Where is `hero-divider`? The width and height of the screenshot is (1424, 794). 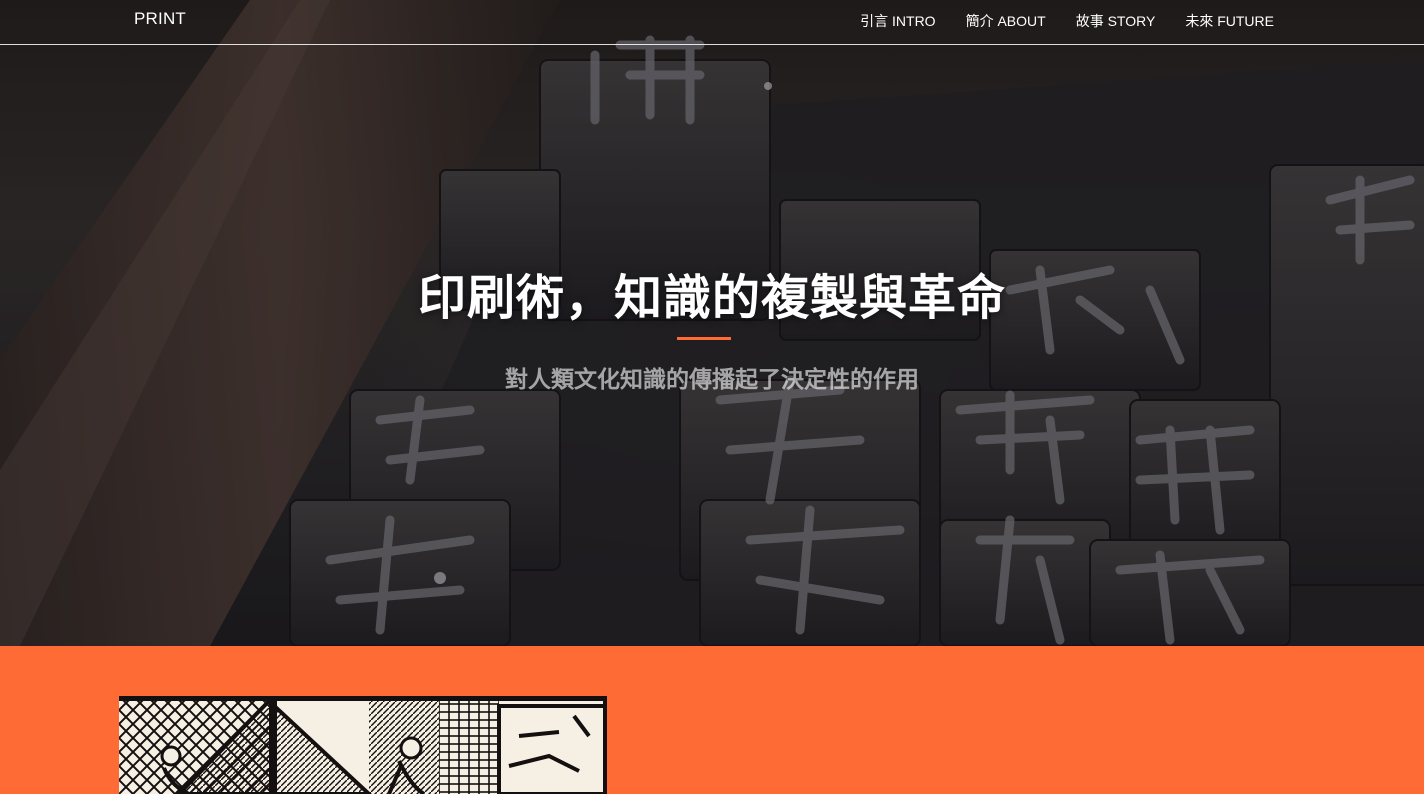 hero-divider is located at coordinates (704, 338).